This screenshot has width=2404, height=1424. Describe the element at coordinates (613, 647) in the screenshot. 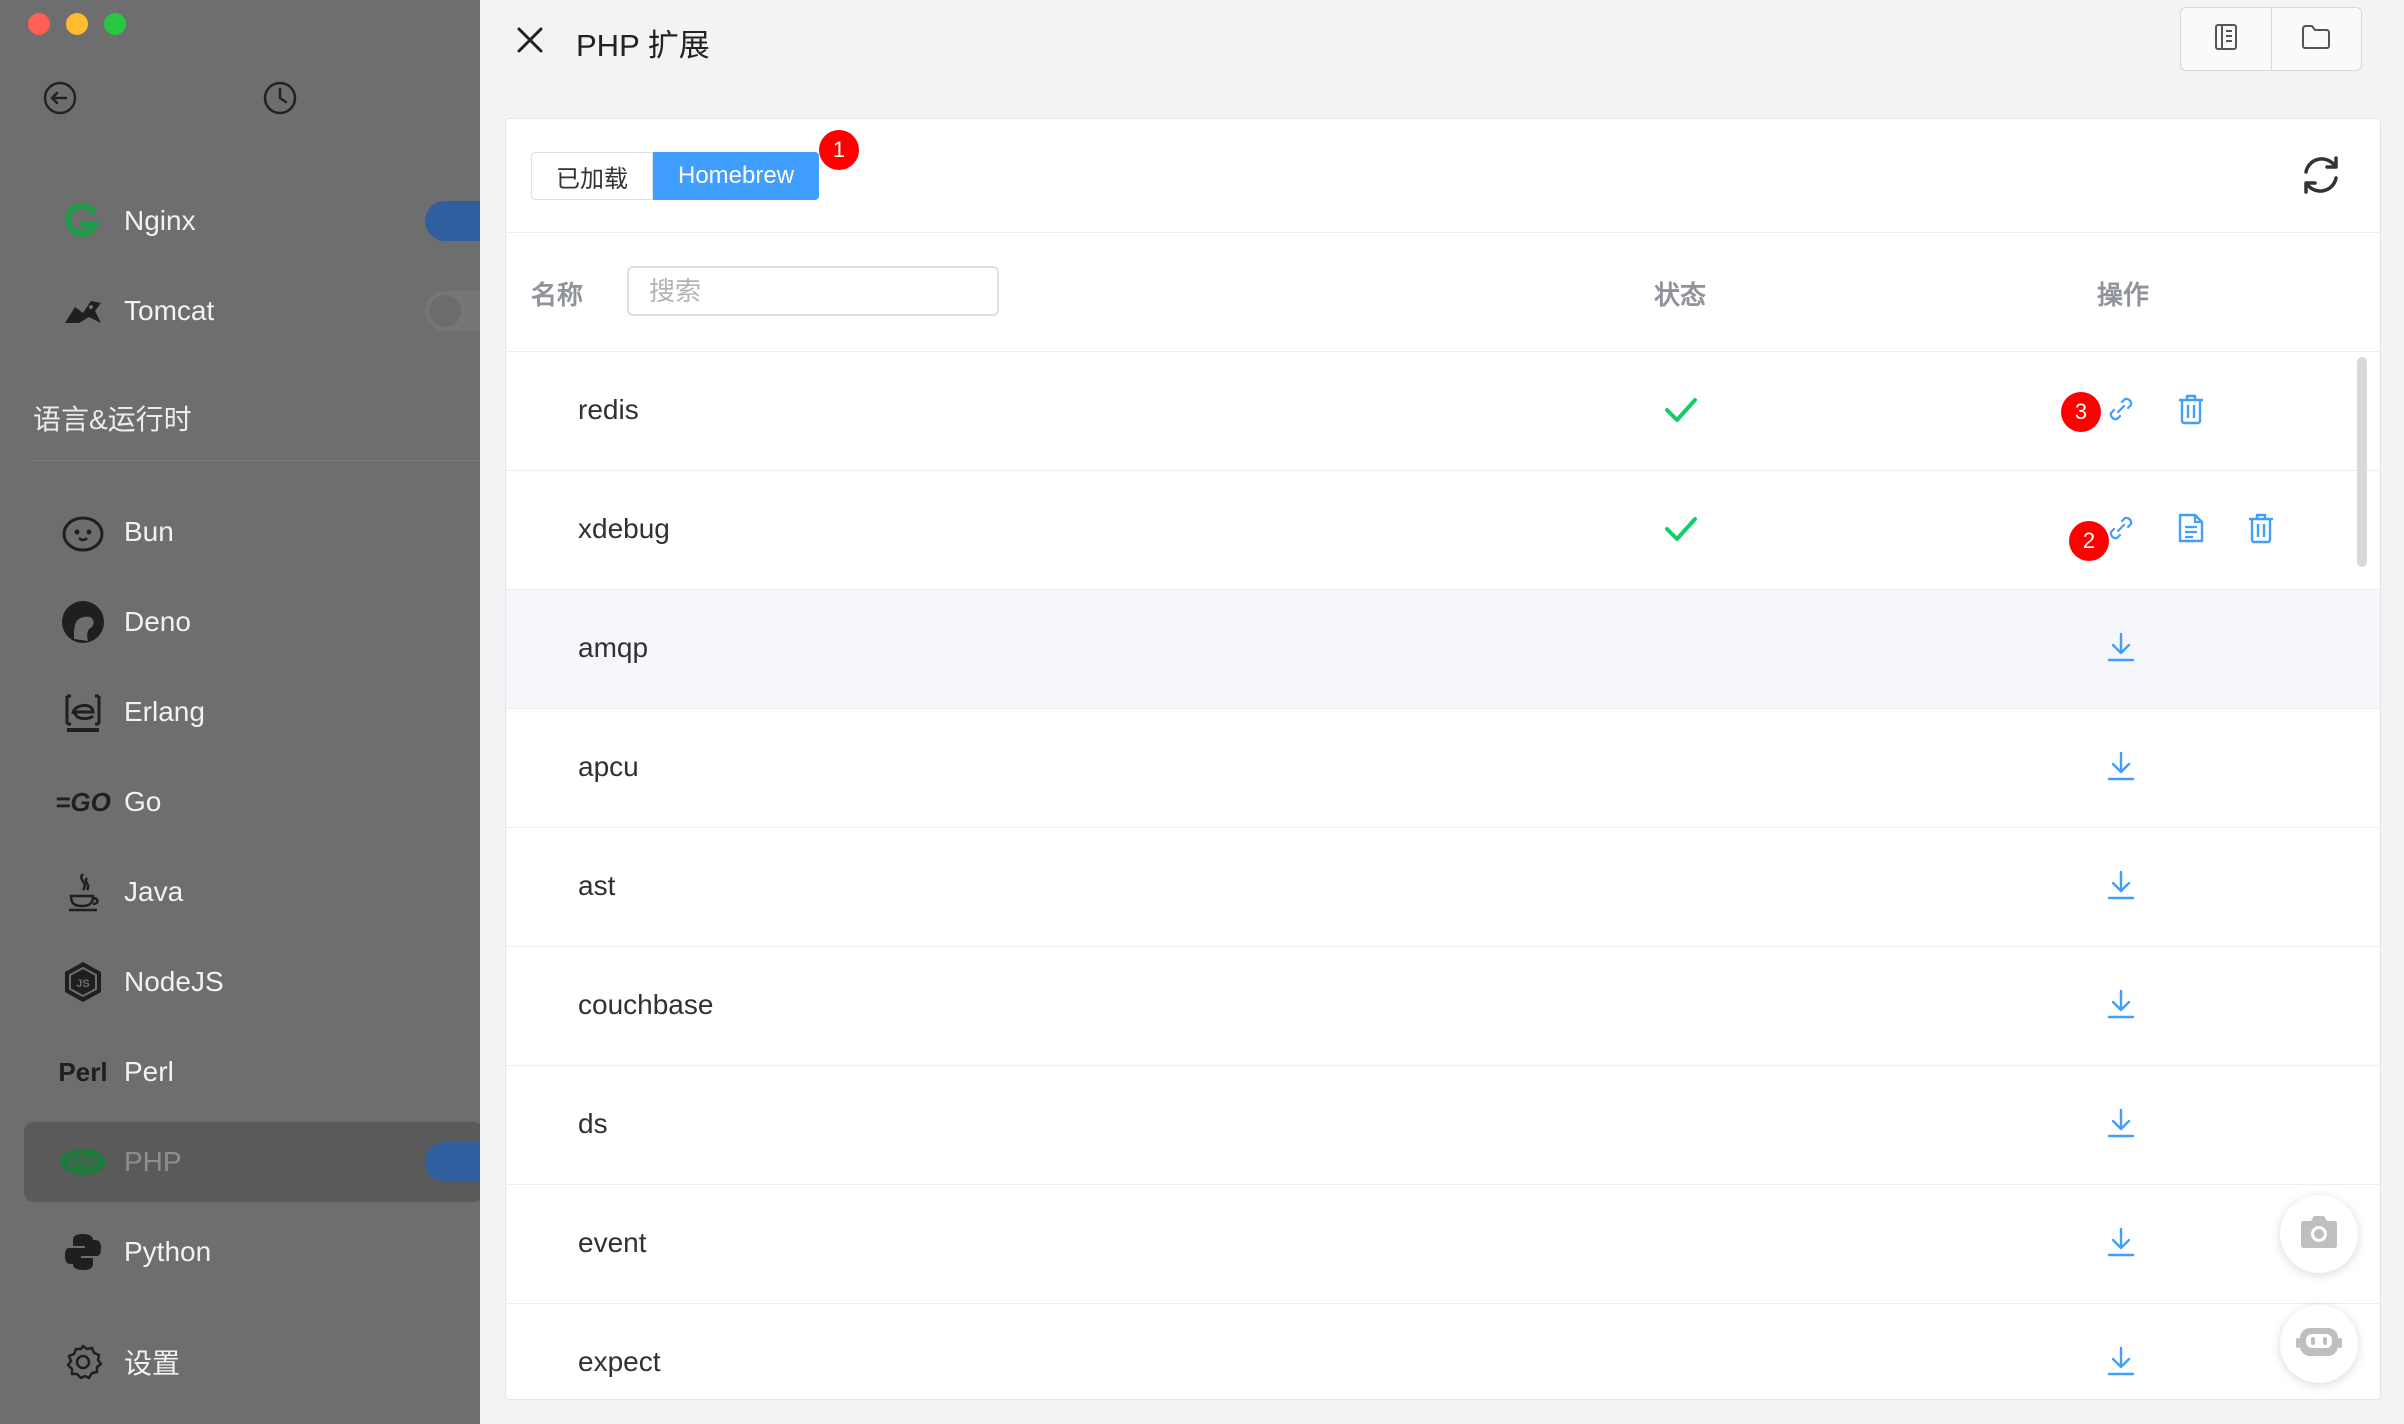

I see `extension-name: amqp` at that location.